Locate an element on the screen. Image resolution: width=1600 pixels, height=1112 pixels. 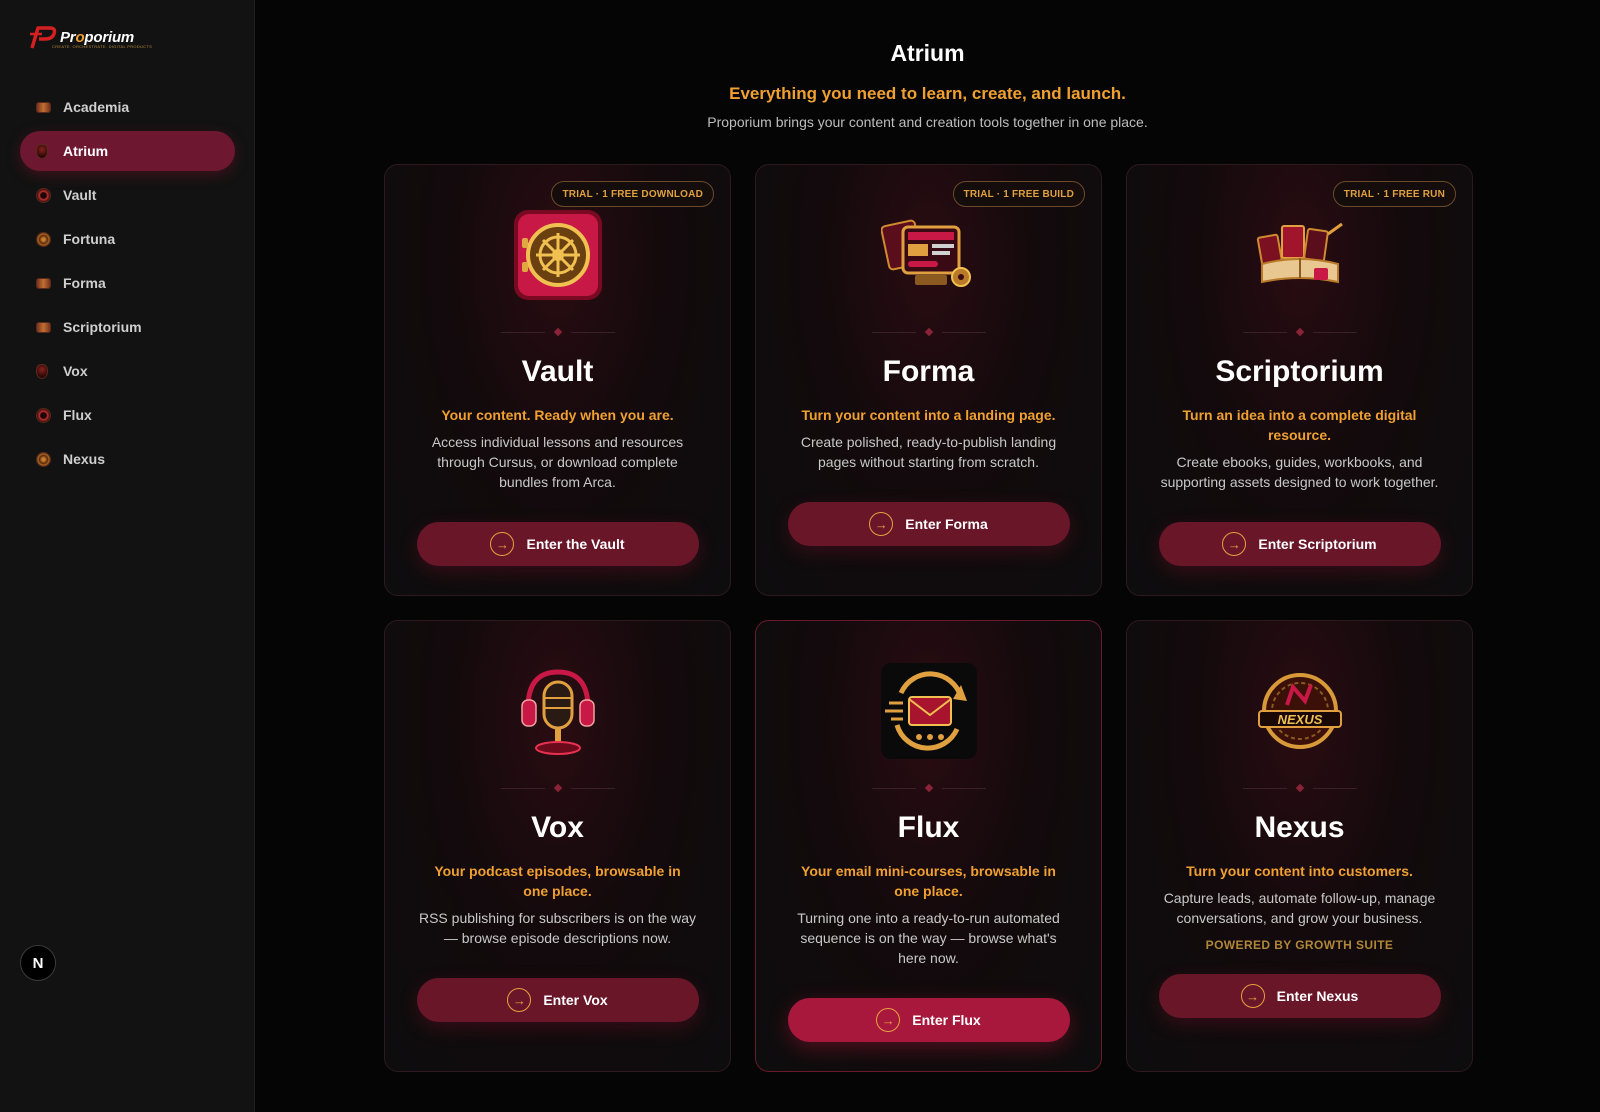
nexus-emblem-icon: NEXUS is located at coordinates (1300, 711).